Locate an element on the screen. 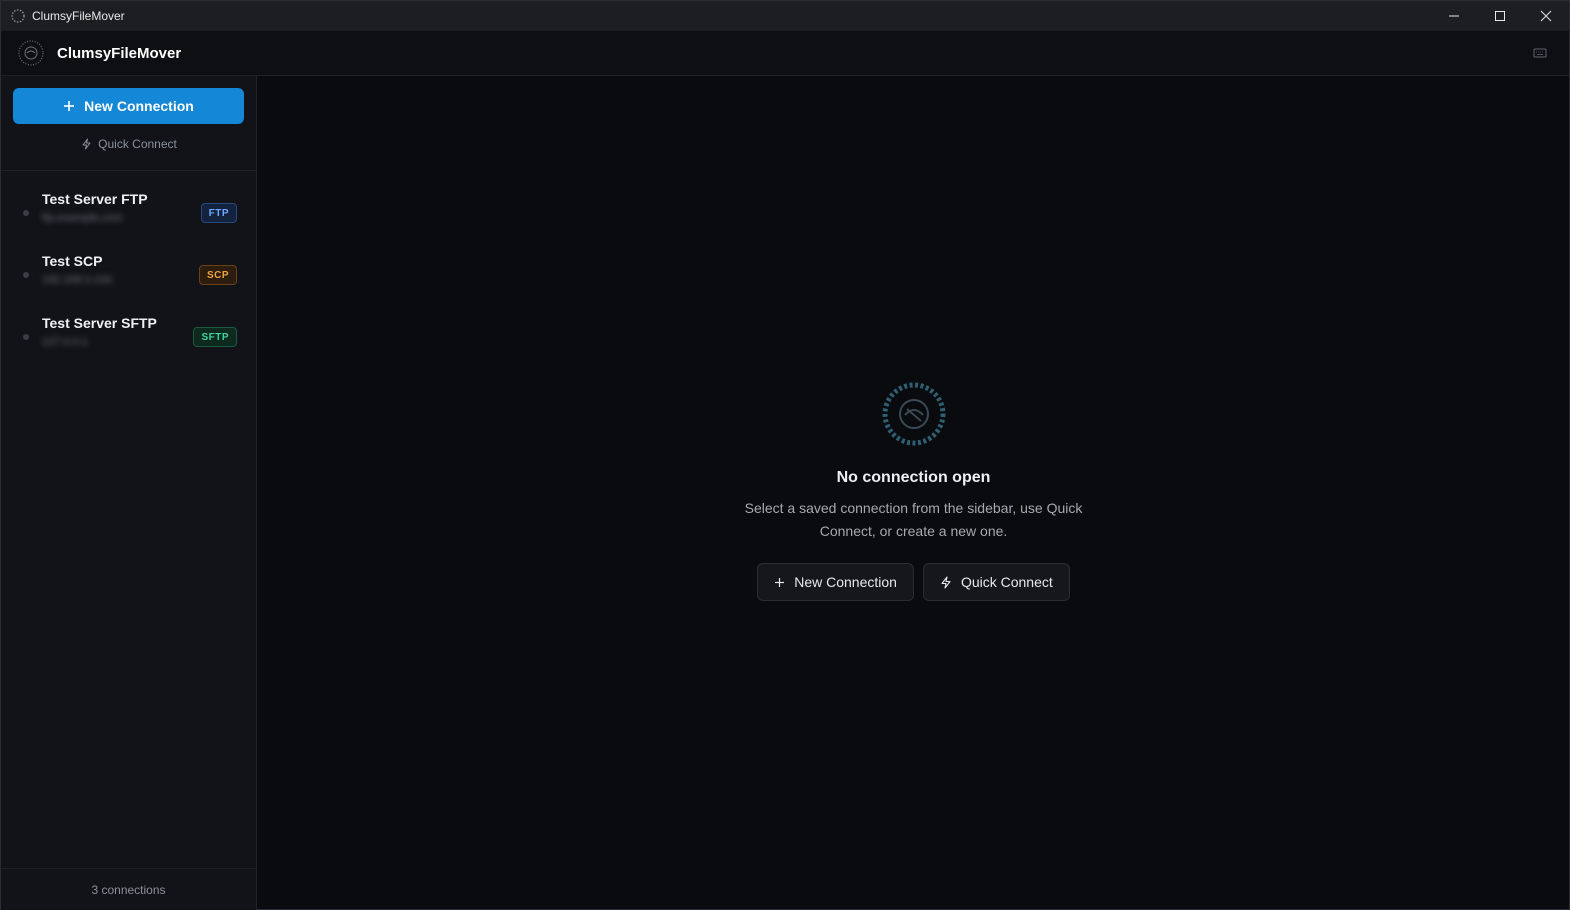 The width and height of the screenshot is (1570, 910). connection-name: Test Server SFTP is located at coordinates (99, 323).